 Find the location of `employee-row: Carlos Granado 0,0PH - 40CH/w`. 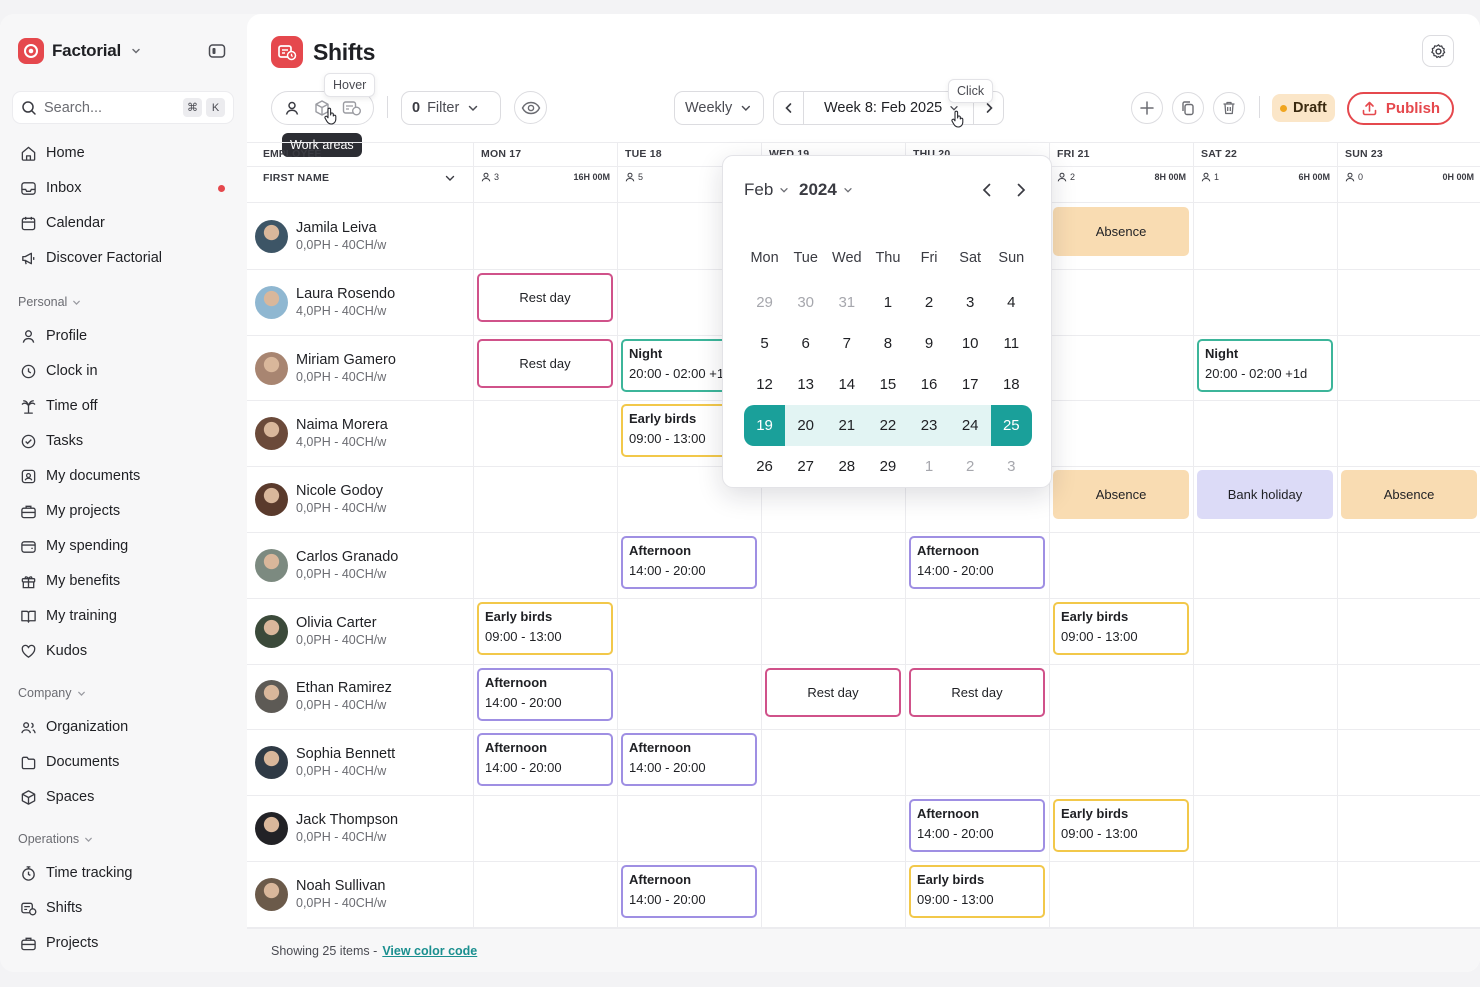

employee-row: Carlos Granado 0,0PH - 40CH/w is located at coordinates (326, 565).